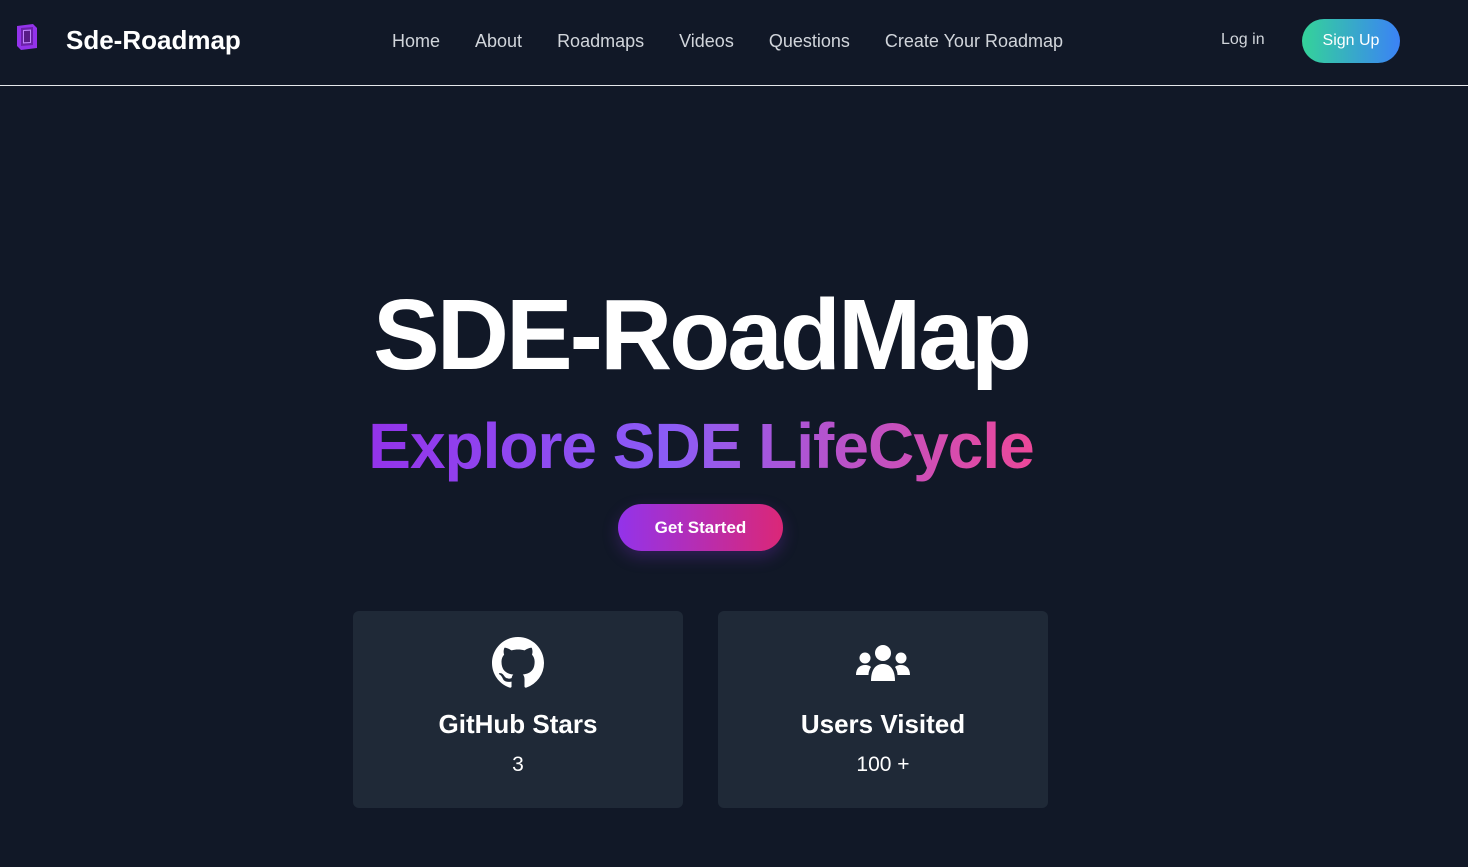 Image resolution: width=1468 pixels, height=867 pixels. What do you see at coordinates (700, 527) in the screenshot?
I see `get-started-button: Get Started` at bounding box center [700, 527].